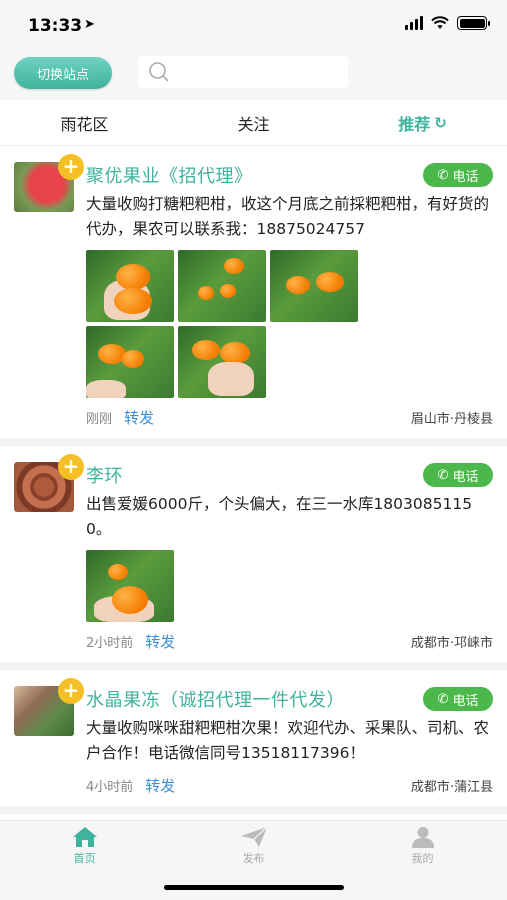 This screenshot has height=900, width=507. Describe the element at coordinates (289, 785) in the screenshot. I see `post-footer: 4小时前 转发 成都市·蒲江县` at that location.